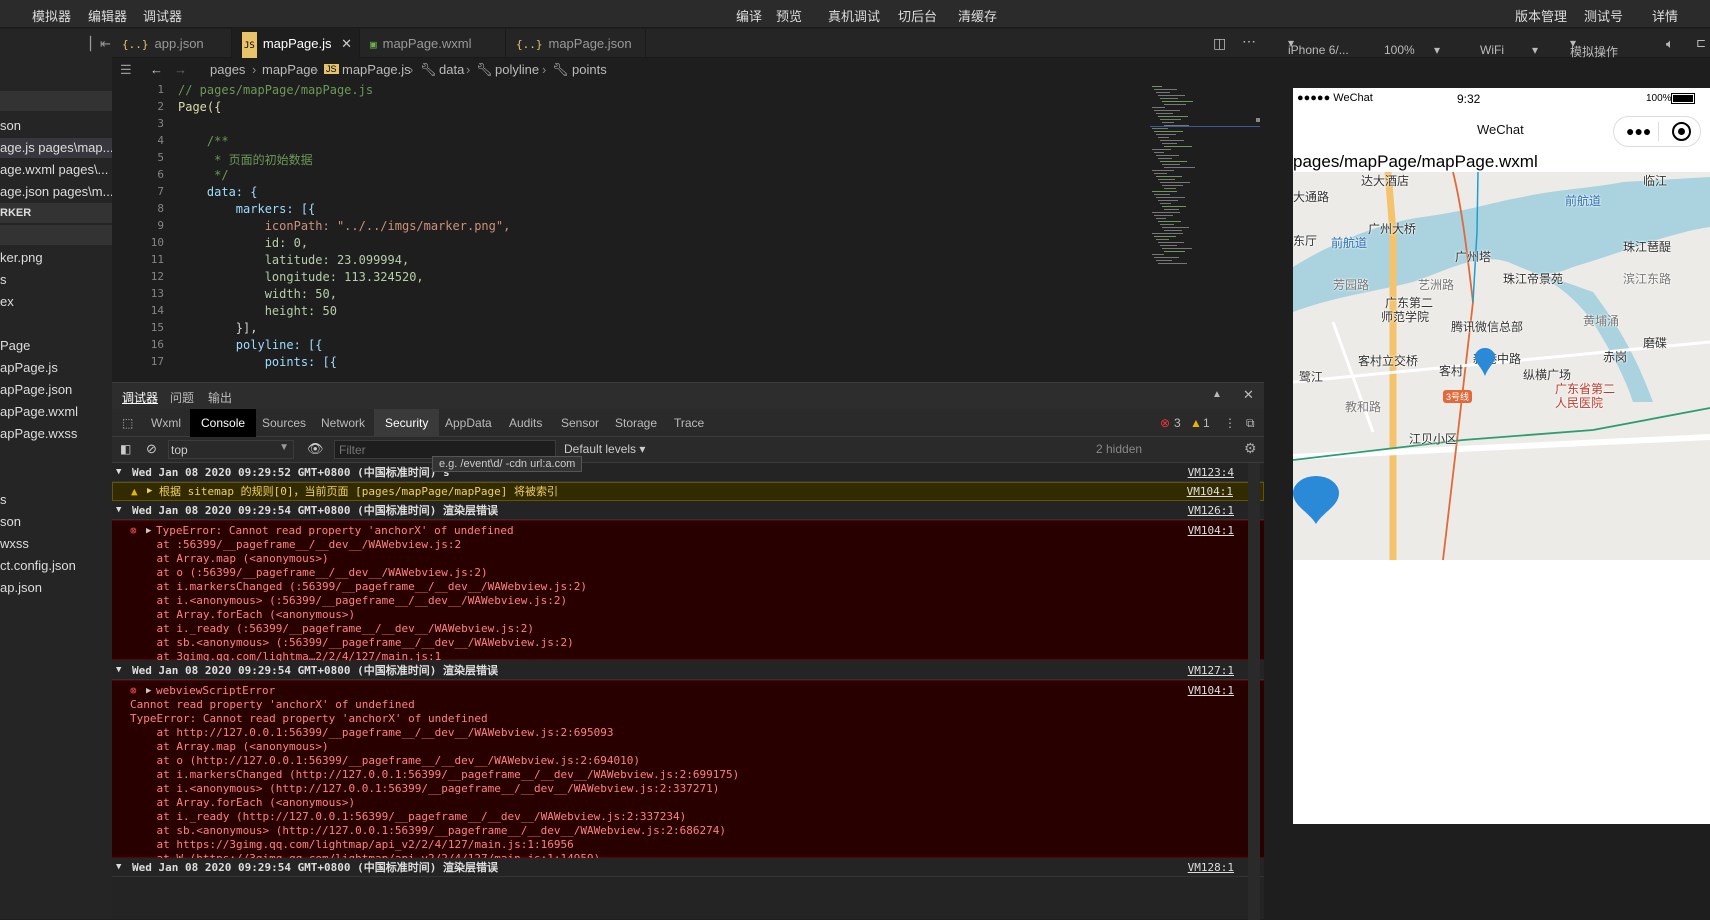 Image resolution: width=1710 pixels, height=920 pixels. I want to click on crumb-mappage-js: mapPage.js, so click(376, 69).